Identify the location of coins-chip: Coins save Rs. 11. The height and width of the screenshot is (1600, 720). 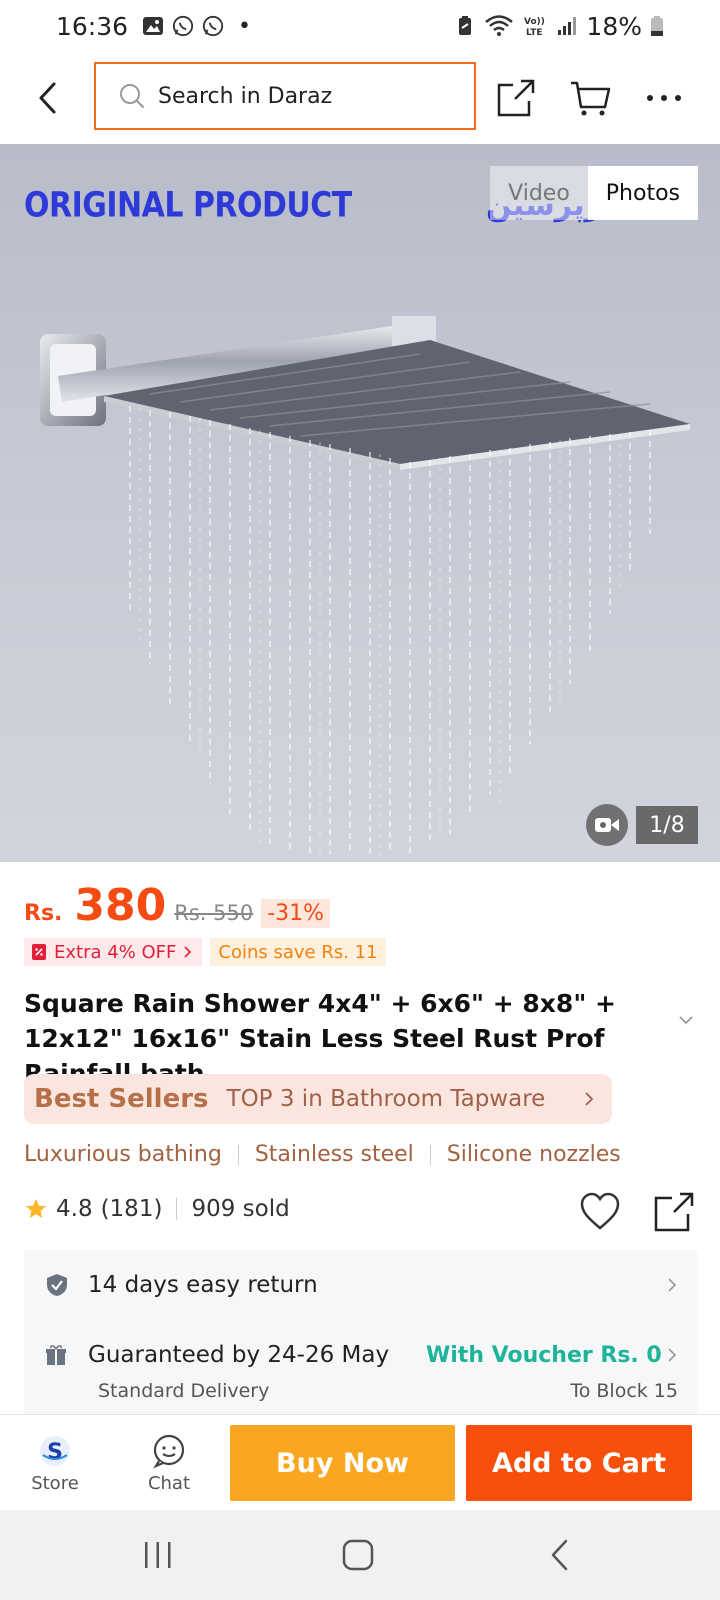
(298, 952).